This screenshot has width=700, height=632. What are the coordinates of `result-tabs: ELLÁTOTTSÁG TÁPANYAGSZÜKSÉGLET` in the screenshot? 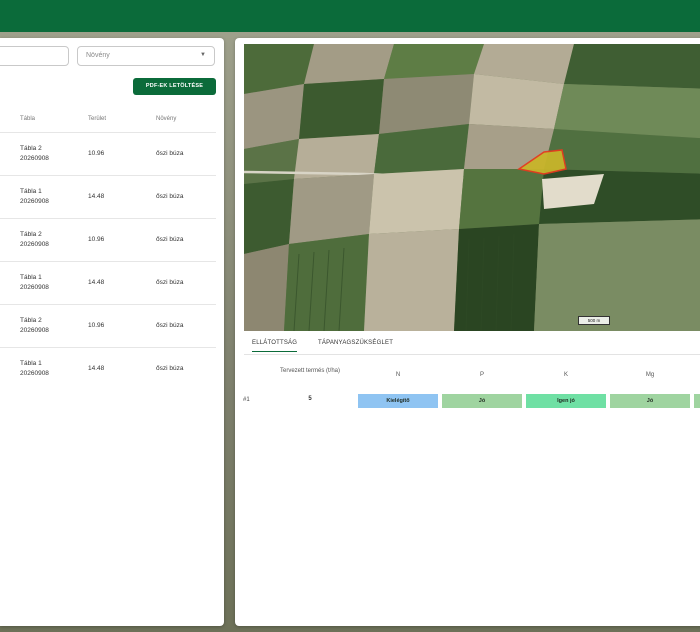 It's located at (472, 345).